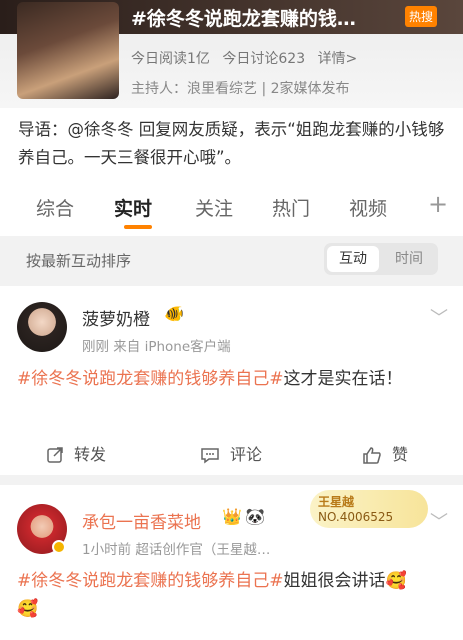  I want to click on reads-count: 今日阅读1亿, so click(170, 59).